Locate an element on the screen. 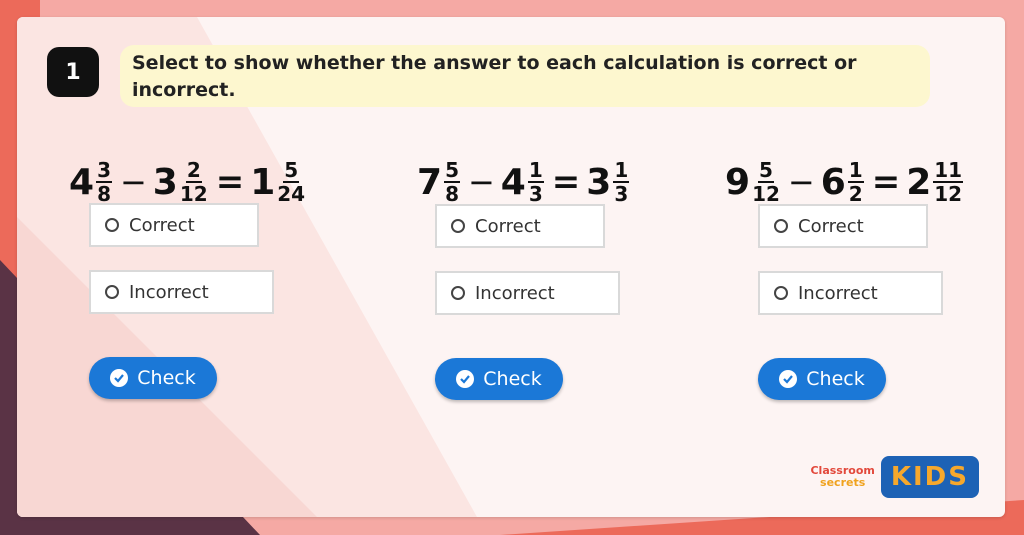 This screenshot has width=1024, height=535. mixed-number-whole: 9 is located at coordinates (738, 182).